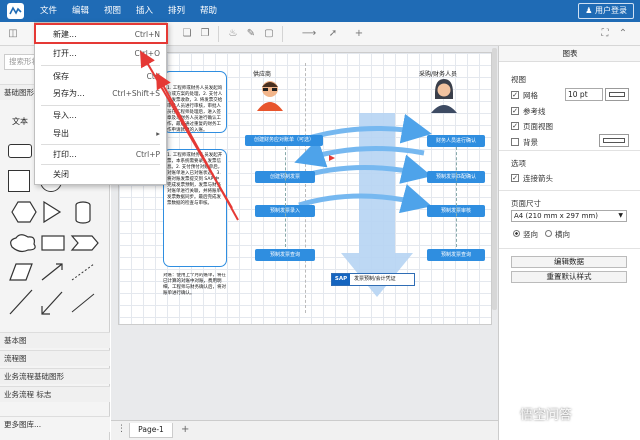 The image size is (640, 440). Describe the element at coordinates (518, 79) in the screenshot. I see `view-header: 视图` at that location.